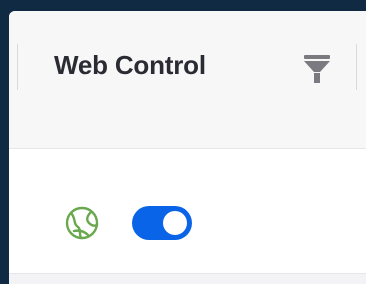 This screenshot has width=366, height=284. I want to click on filter-icon, so click(317, 69).